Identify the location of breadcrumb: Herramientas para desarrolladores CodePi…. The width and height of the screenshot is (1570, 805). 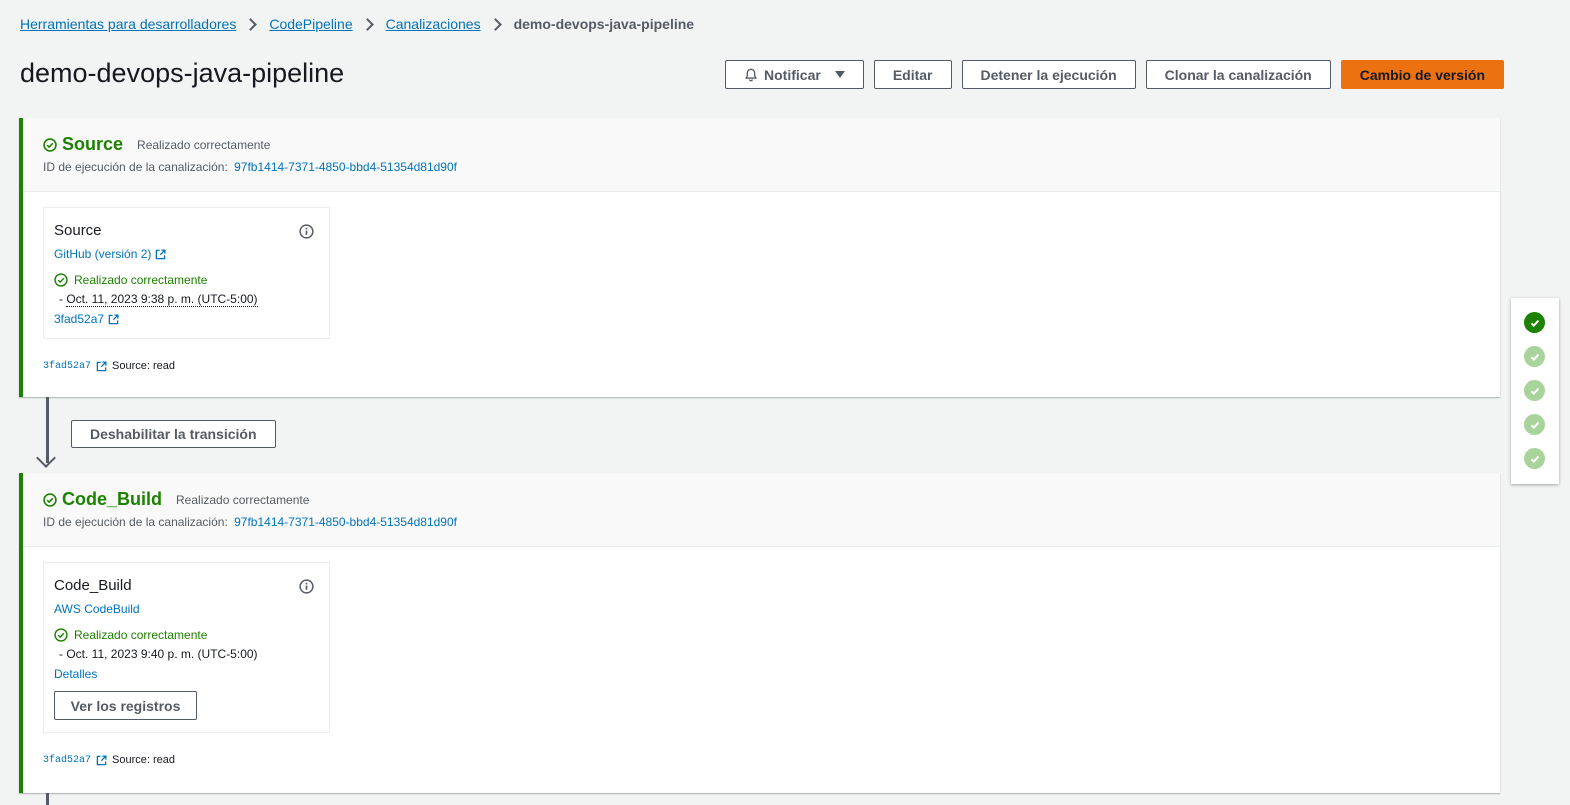
(357, 24).